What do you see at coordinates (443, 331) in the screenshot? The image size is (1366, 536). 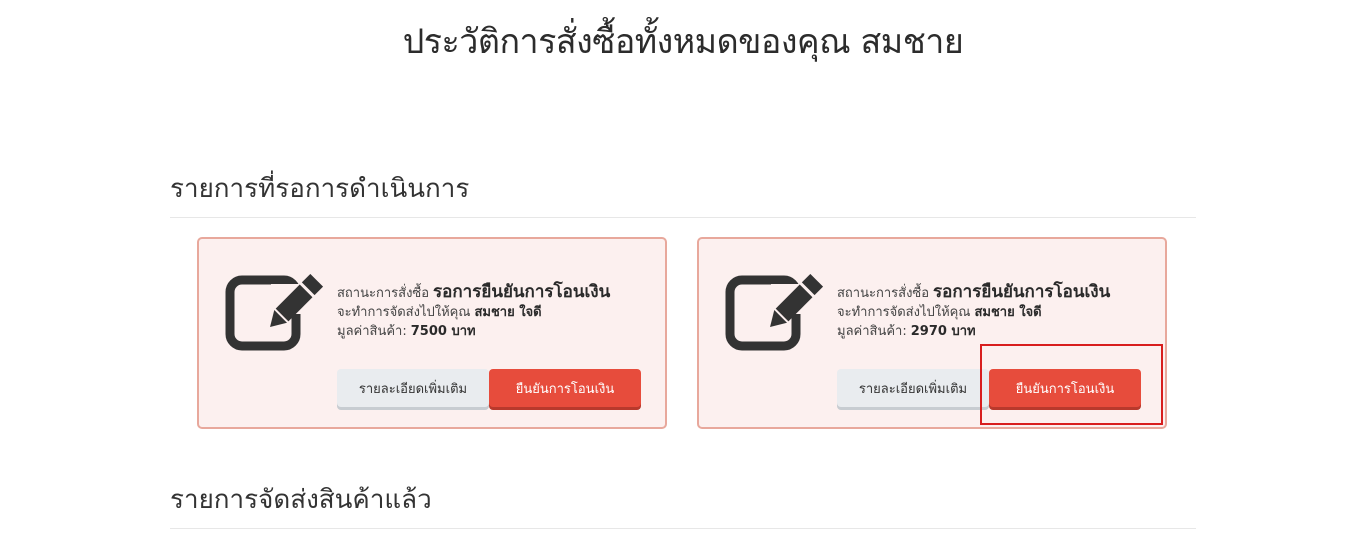 I see `price-value: 7500 บาท` at bounding box center [443, 331].